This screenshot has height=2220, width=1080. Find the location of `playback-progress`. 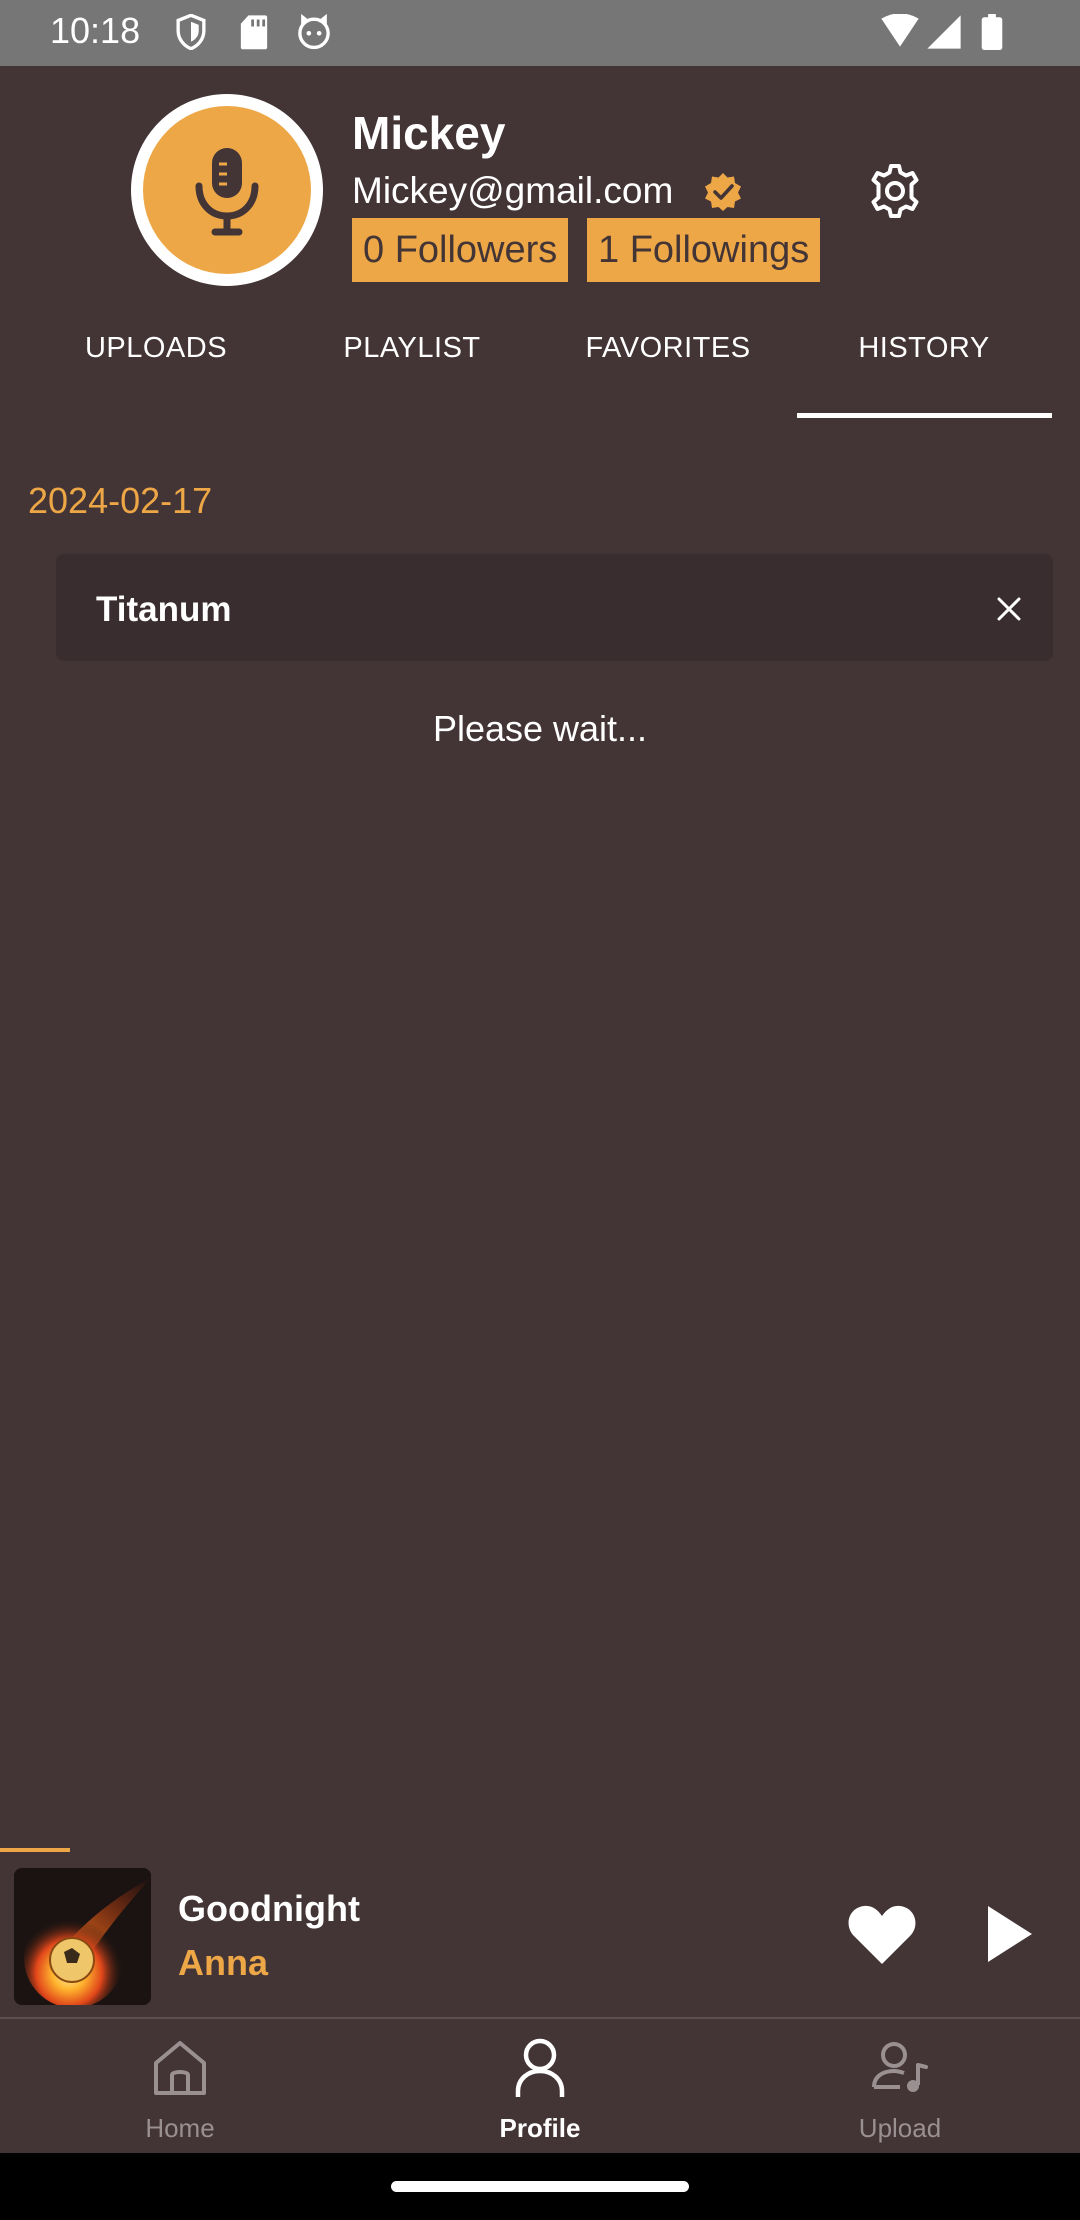

playback-progress is located at coordinates (35, 1850).